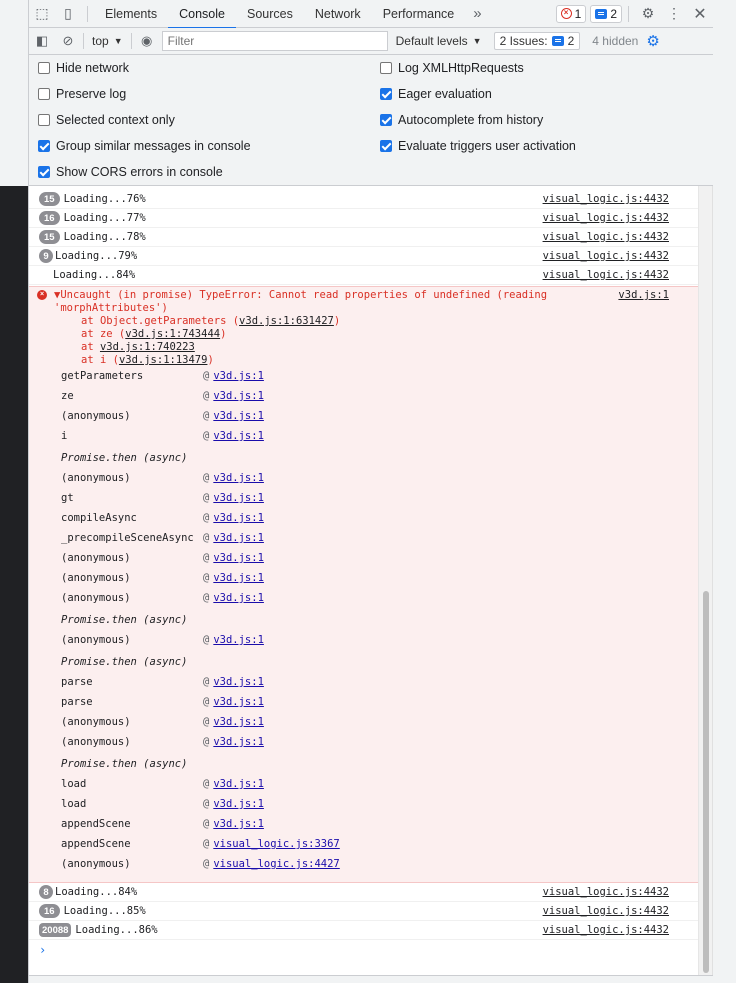 The width and height of the screenshot is (736, 983). I want to click on tab-network: Network, so click(338, 14).